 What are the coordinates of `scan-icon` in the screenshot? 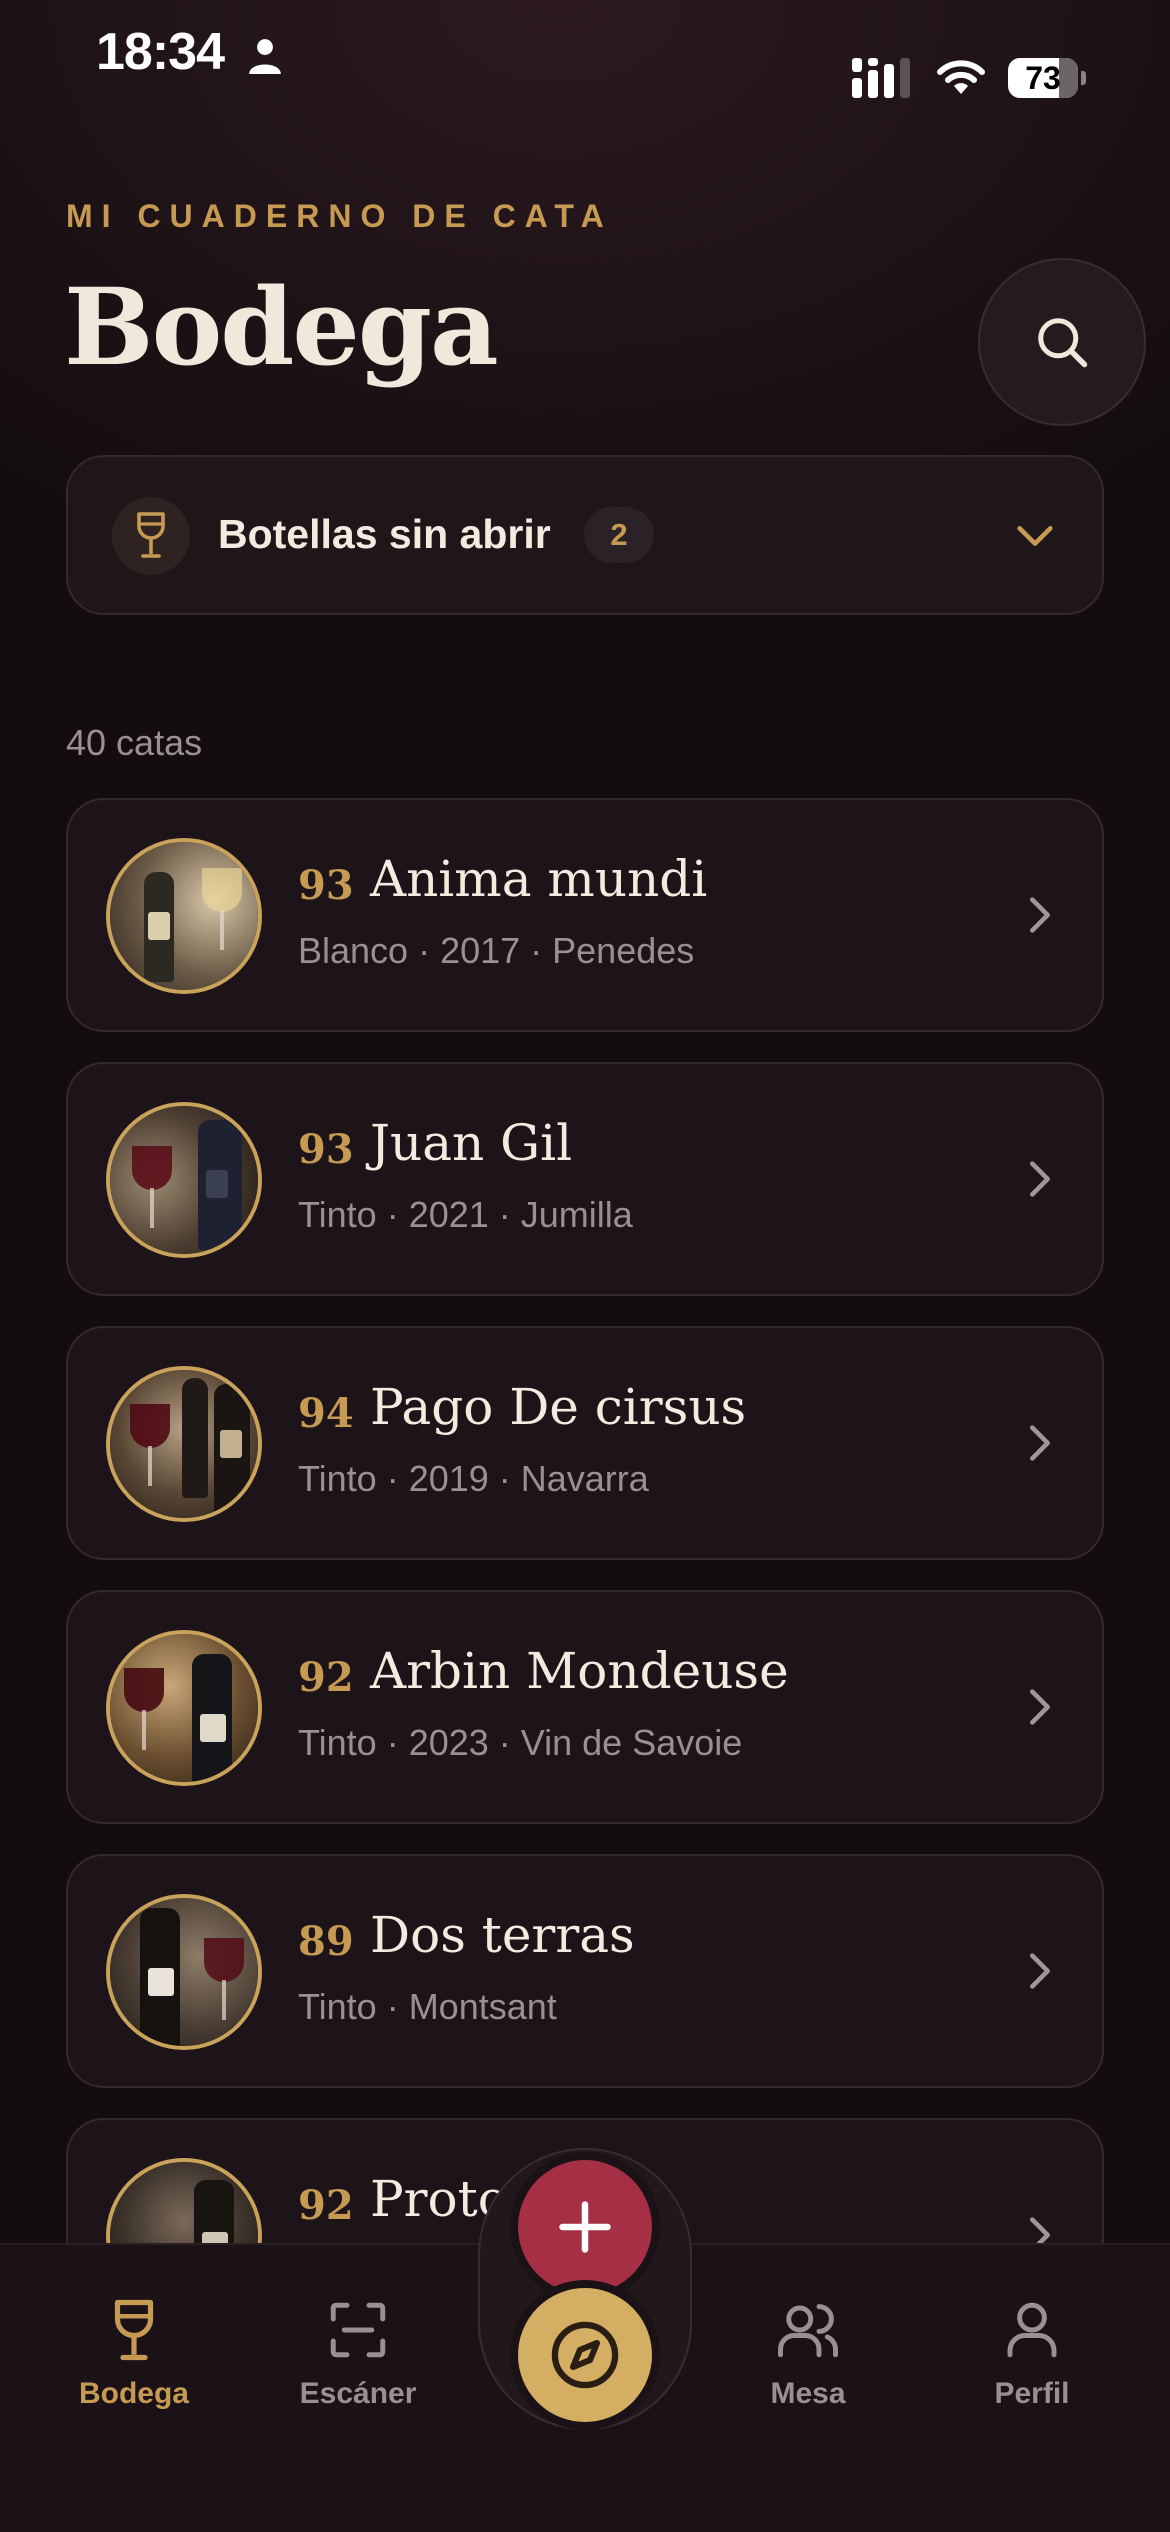 It's located at (358, 2330).